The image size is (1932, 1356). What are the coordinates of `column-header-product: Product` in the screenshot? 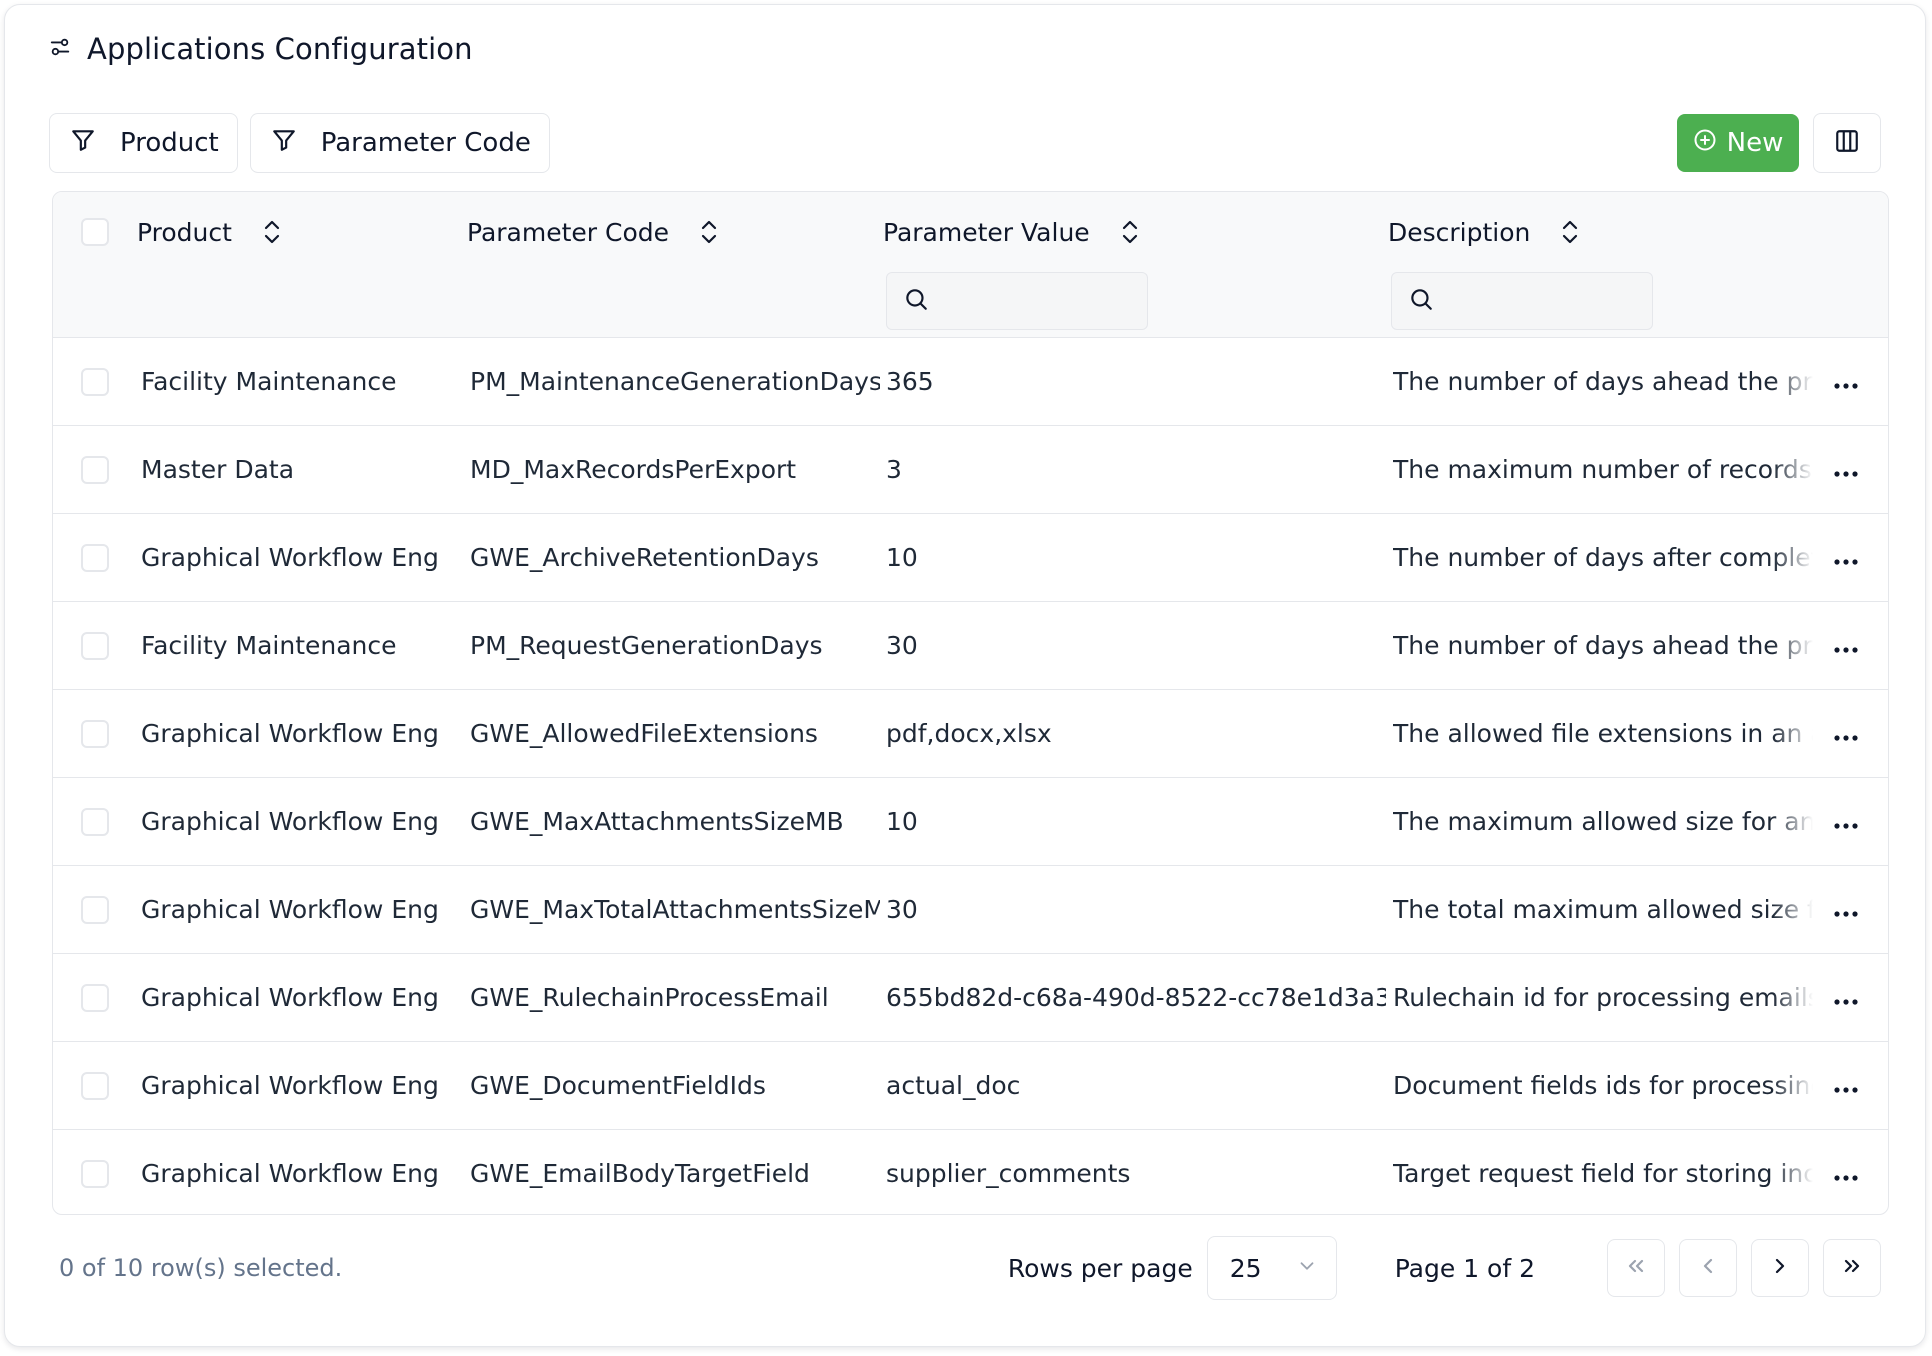 It's located at (209, 232).